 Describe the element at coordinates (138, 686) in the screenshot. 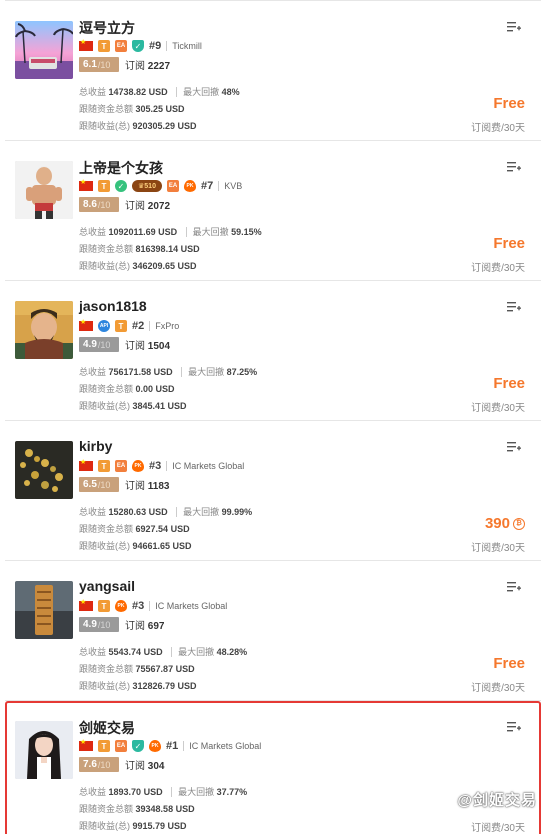

I see `follow-profit-row: 跟随收益(总) 312826.79 USD` at that location.